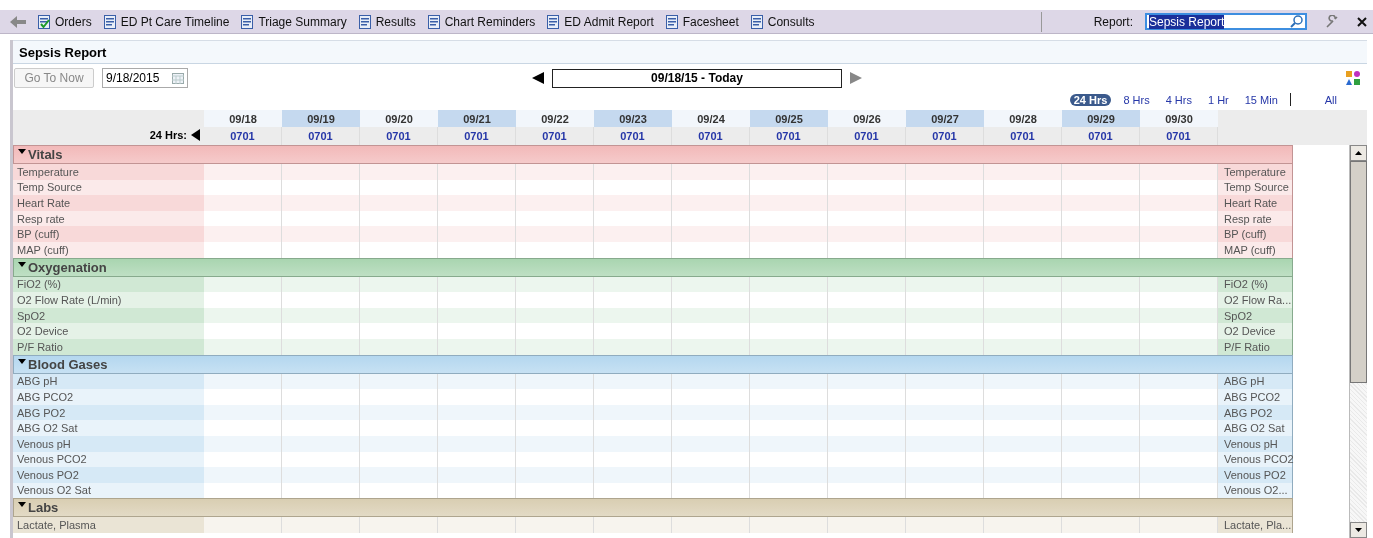  Describe the element at coordinates (782, 21) in the screenshot. I see `toolbar-tab: Consults` at that location.